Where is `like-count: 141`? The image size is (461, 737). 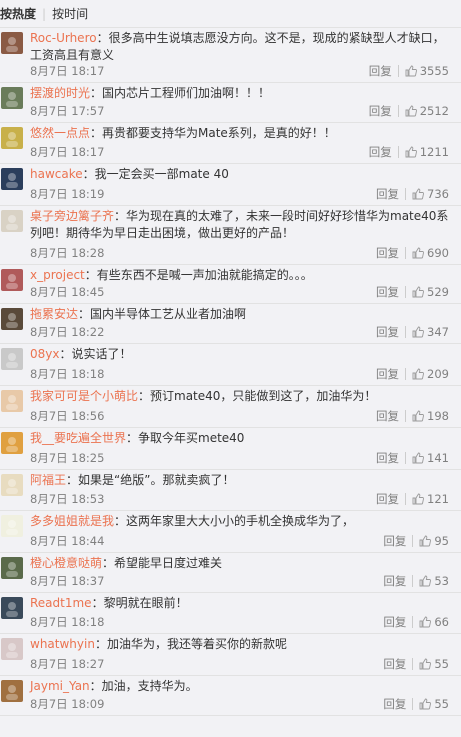 like-count: 141 is located at coordinates (438, 458).